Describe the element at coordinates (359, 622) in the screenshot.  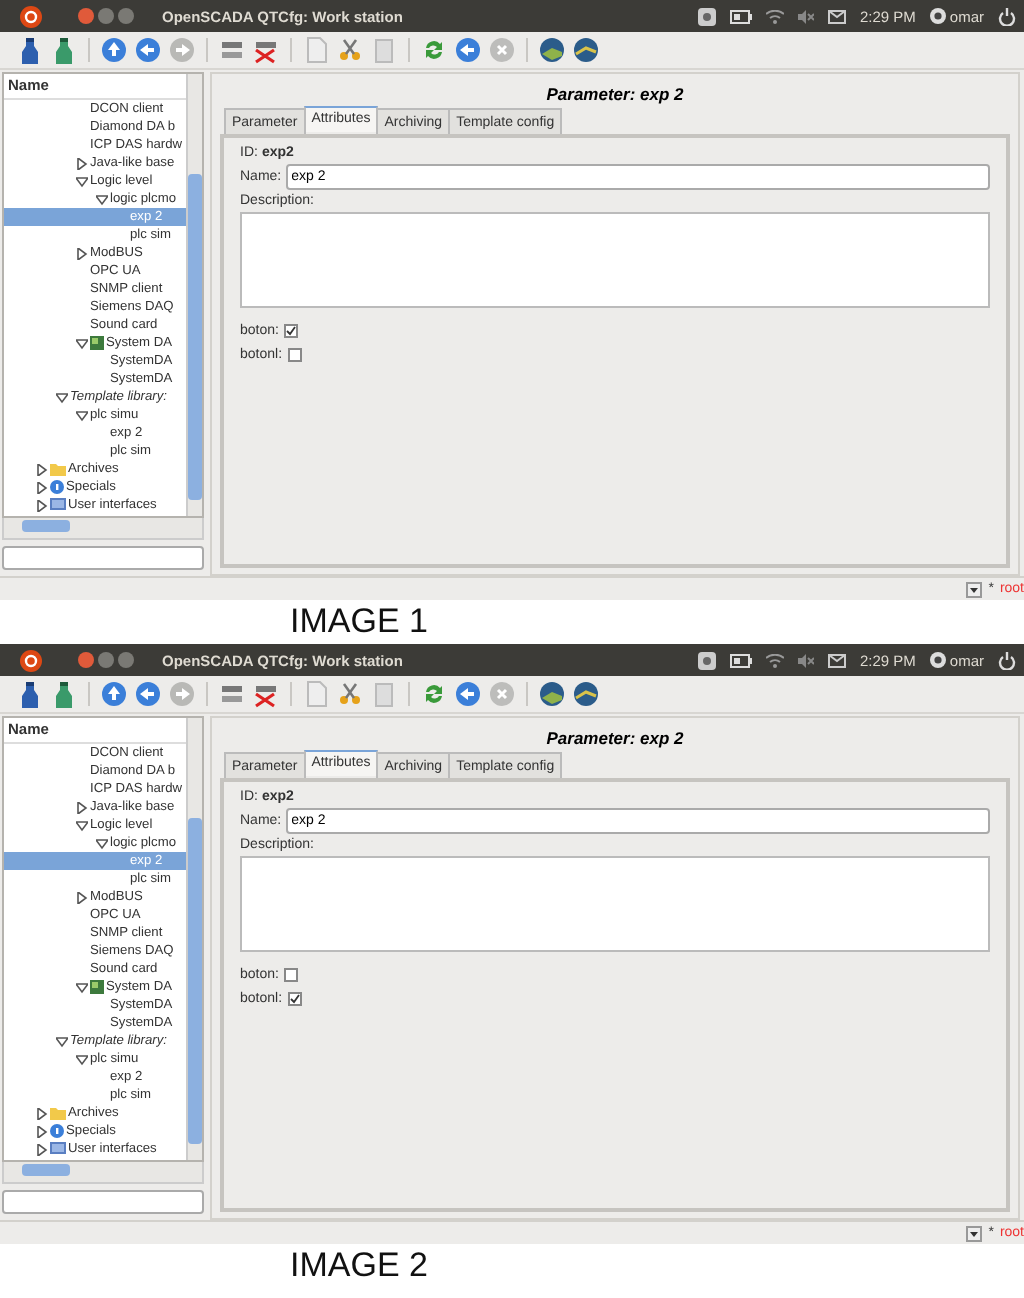
I see `image-caption: IMAGE 1` at that location.